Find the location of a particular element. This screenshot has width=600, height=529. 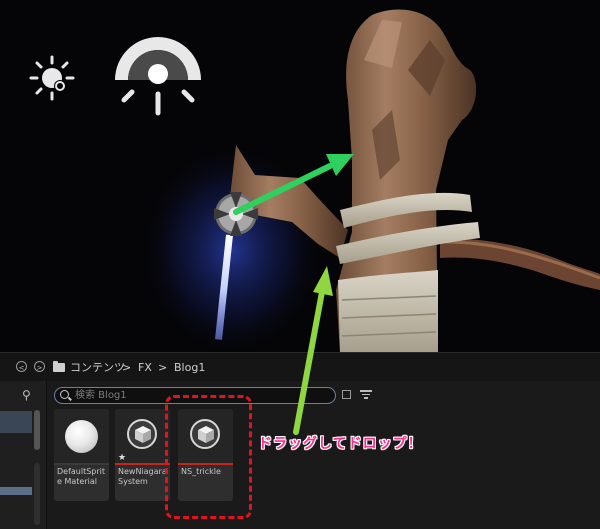

folder-tree-scrollbar-track is located at coordinates (37, 494).